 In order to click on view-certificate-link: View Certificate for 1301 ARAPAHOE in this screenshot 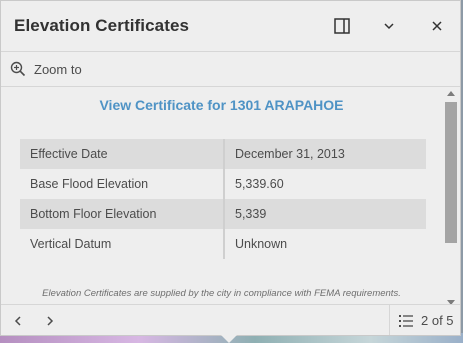, I will do `click(221, 105)`.